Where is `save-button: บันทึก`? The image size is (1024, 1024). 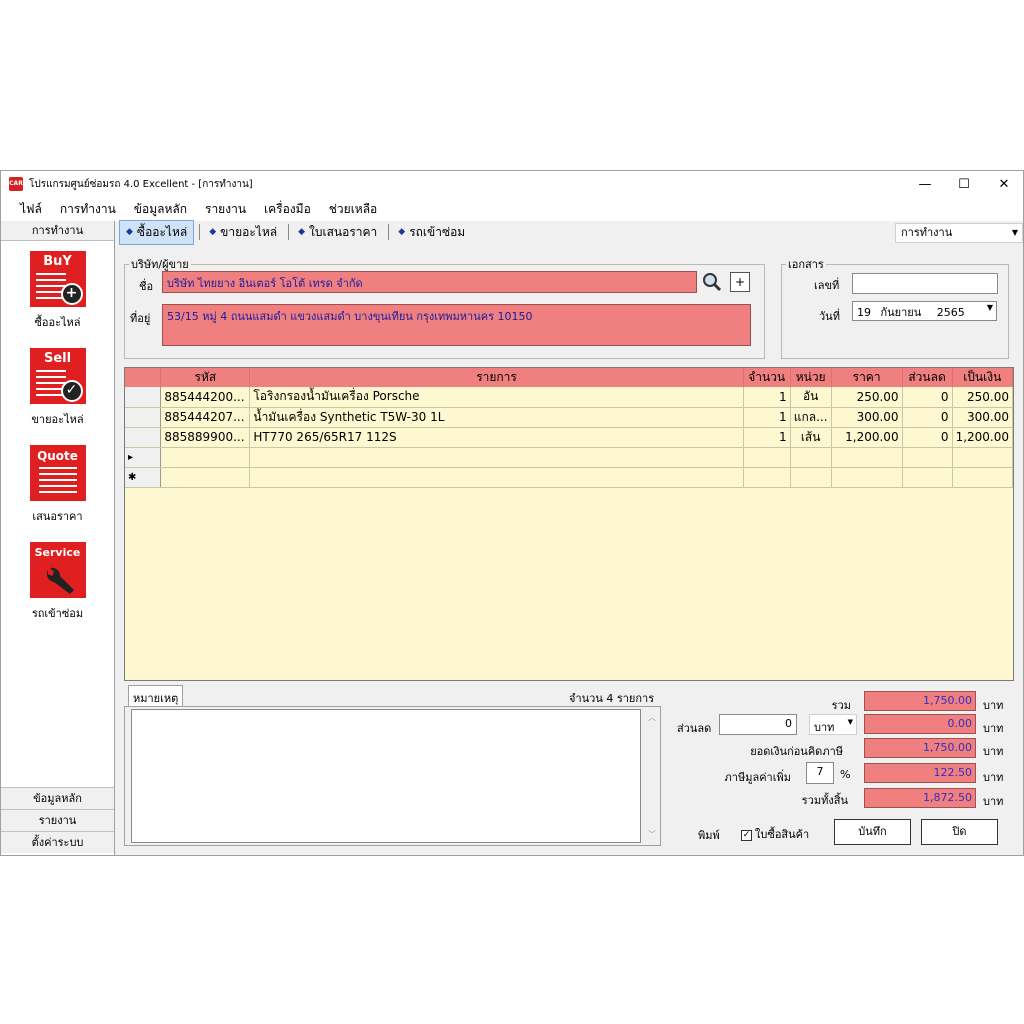 save-button: บันทึก is located at coordinates (872, 832).